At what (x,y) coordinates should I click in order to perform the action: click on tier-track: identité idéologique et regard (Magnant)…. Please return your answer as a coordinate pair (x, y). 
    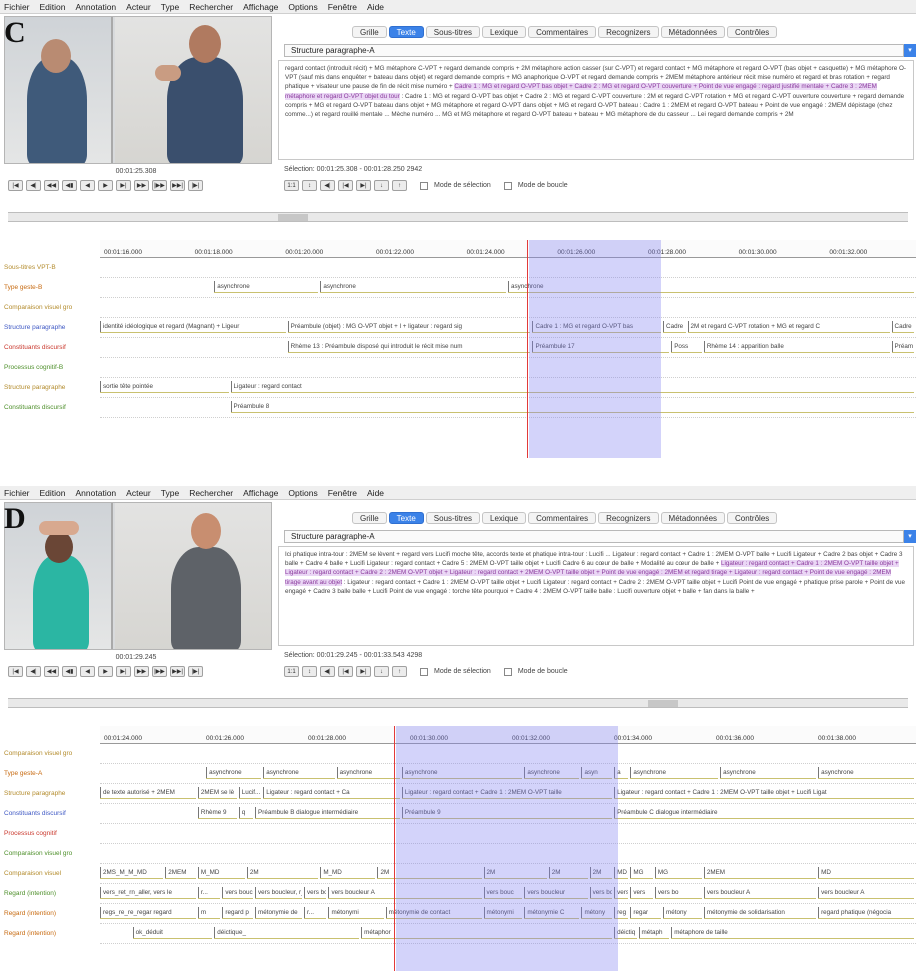
    Looking at the image, I should click on (508, 328).